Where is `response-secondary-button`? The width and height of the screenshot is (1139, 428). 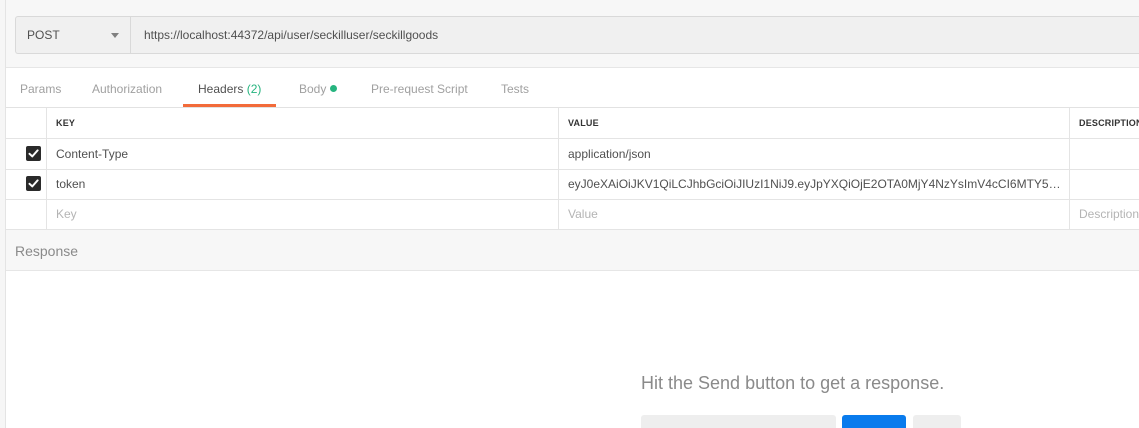
response-secondary-button is located at coordinates (937, 421).